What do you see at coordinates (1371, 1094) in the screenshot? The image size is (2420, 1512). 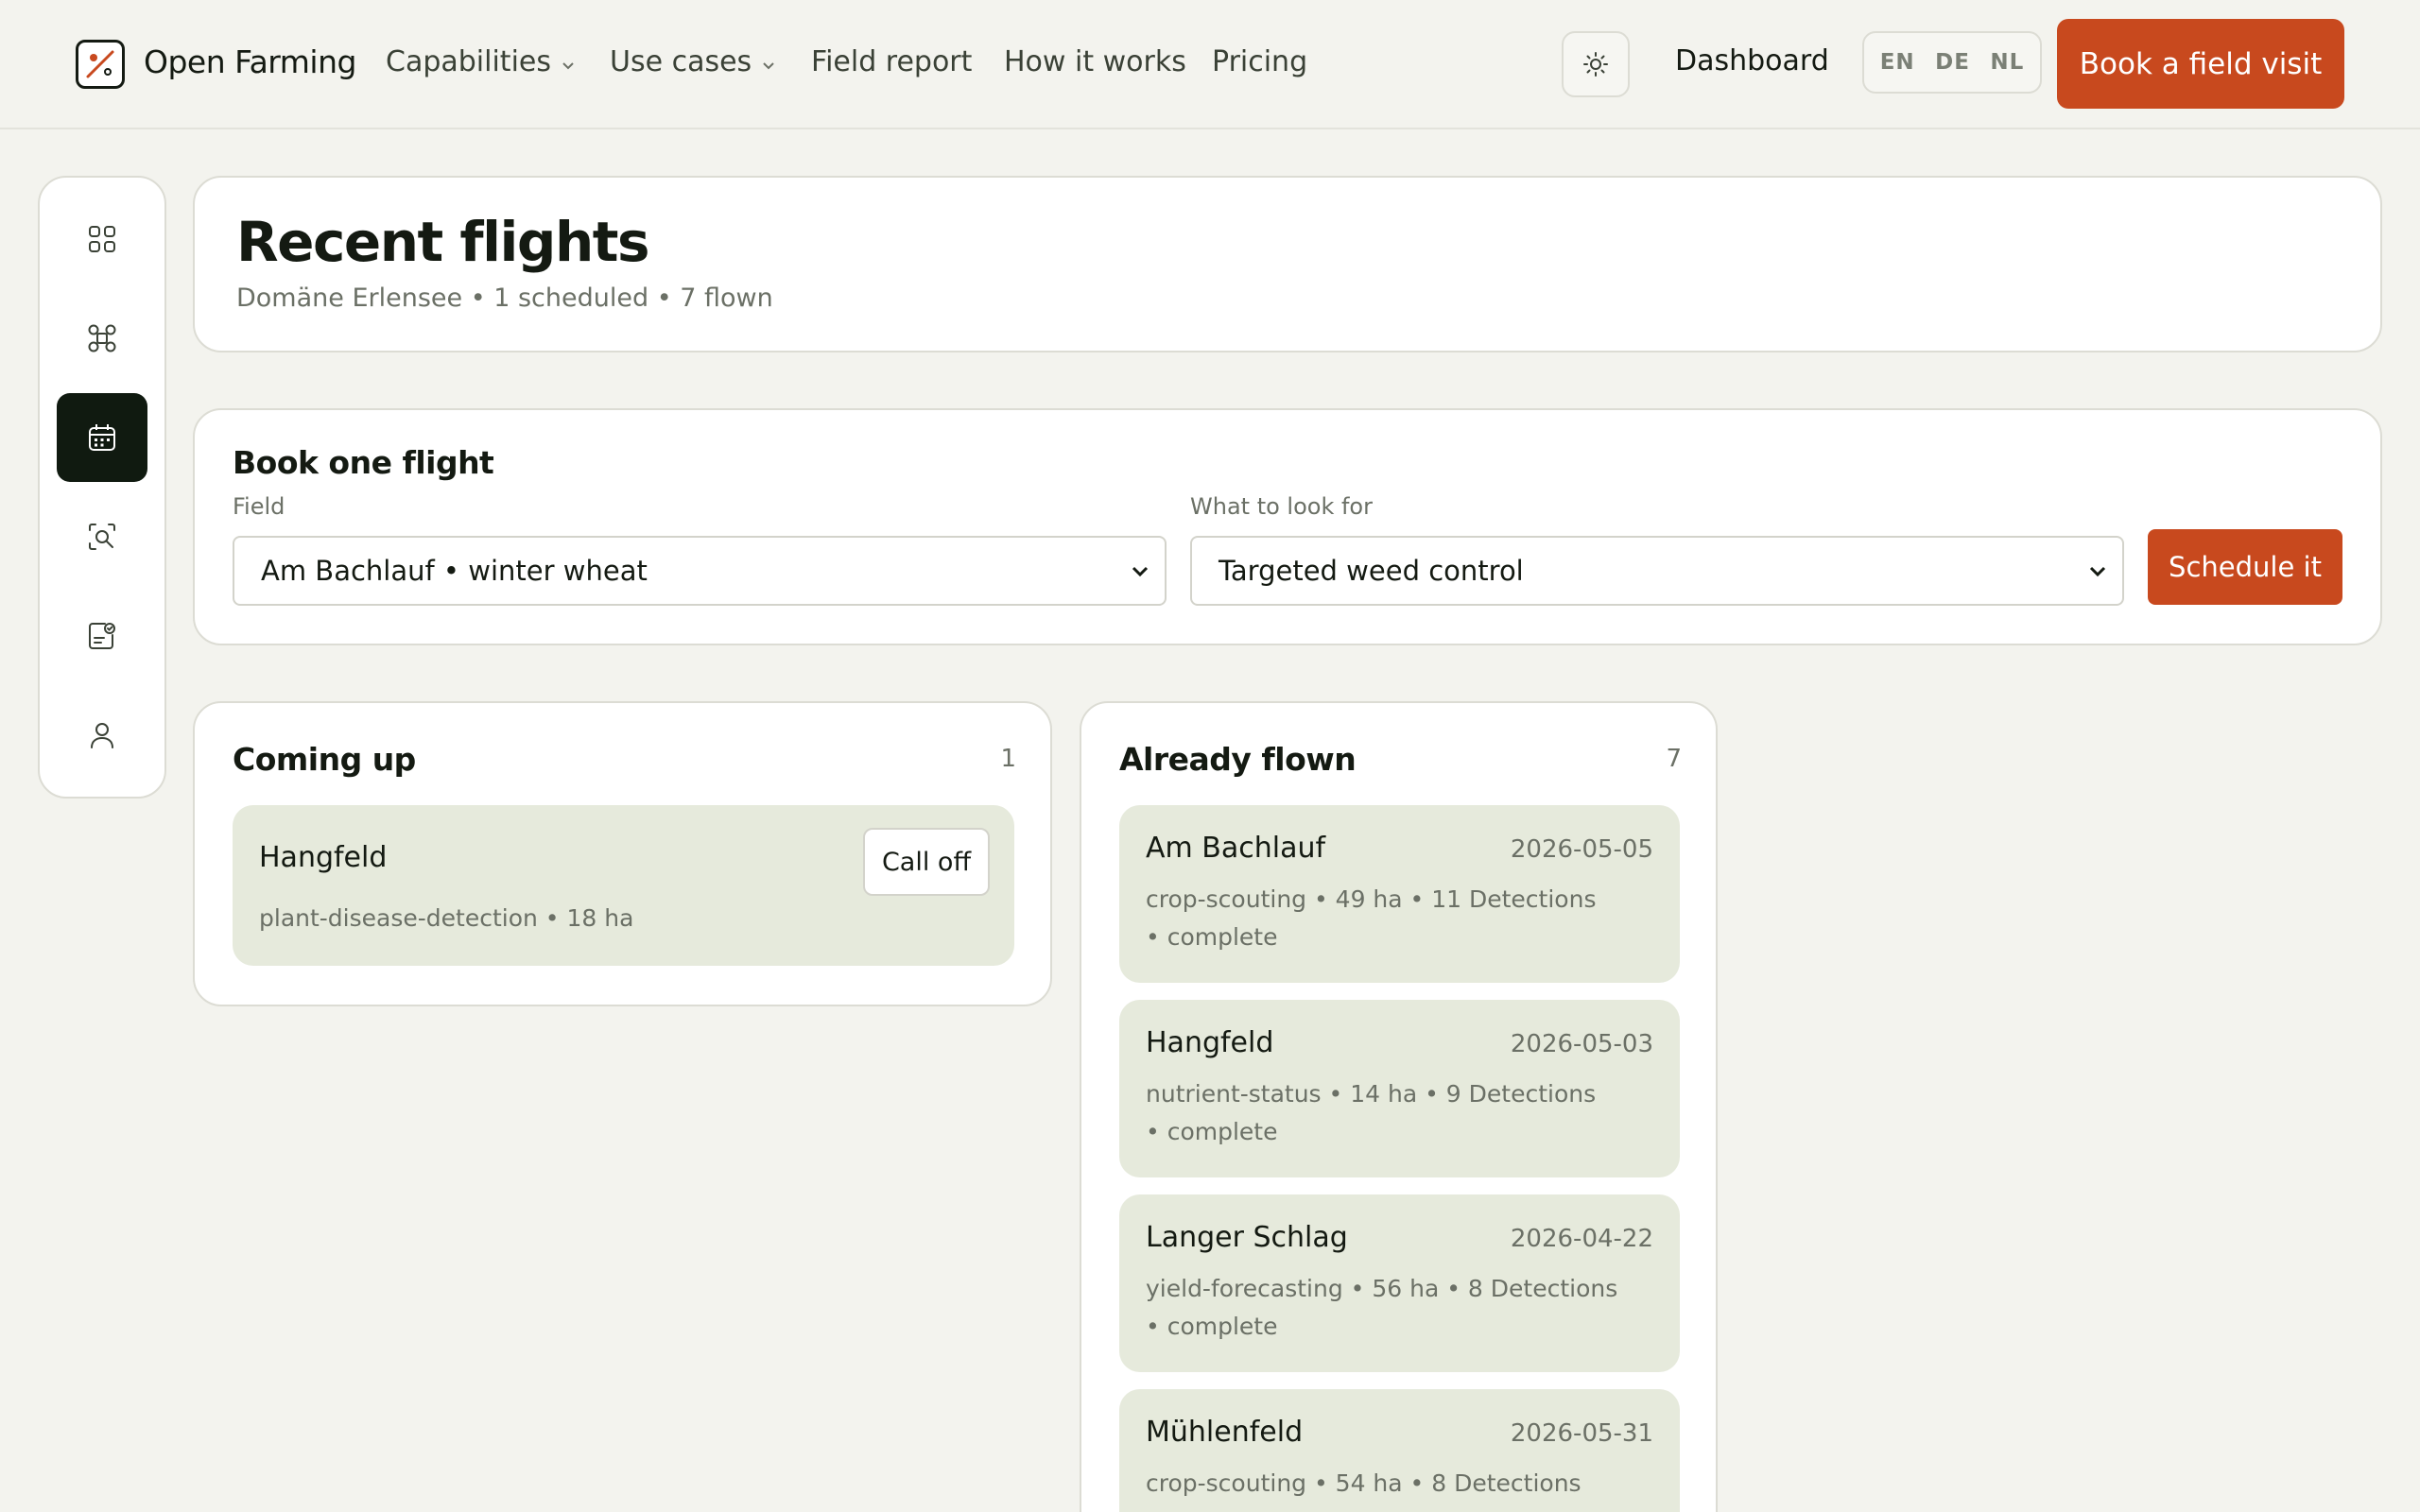 I see `item-meta: nutrient-status • 14 ha • 9 Detections` at bounding box center [1371, 1094].